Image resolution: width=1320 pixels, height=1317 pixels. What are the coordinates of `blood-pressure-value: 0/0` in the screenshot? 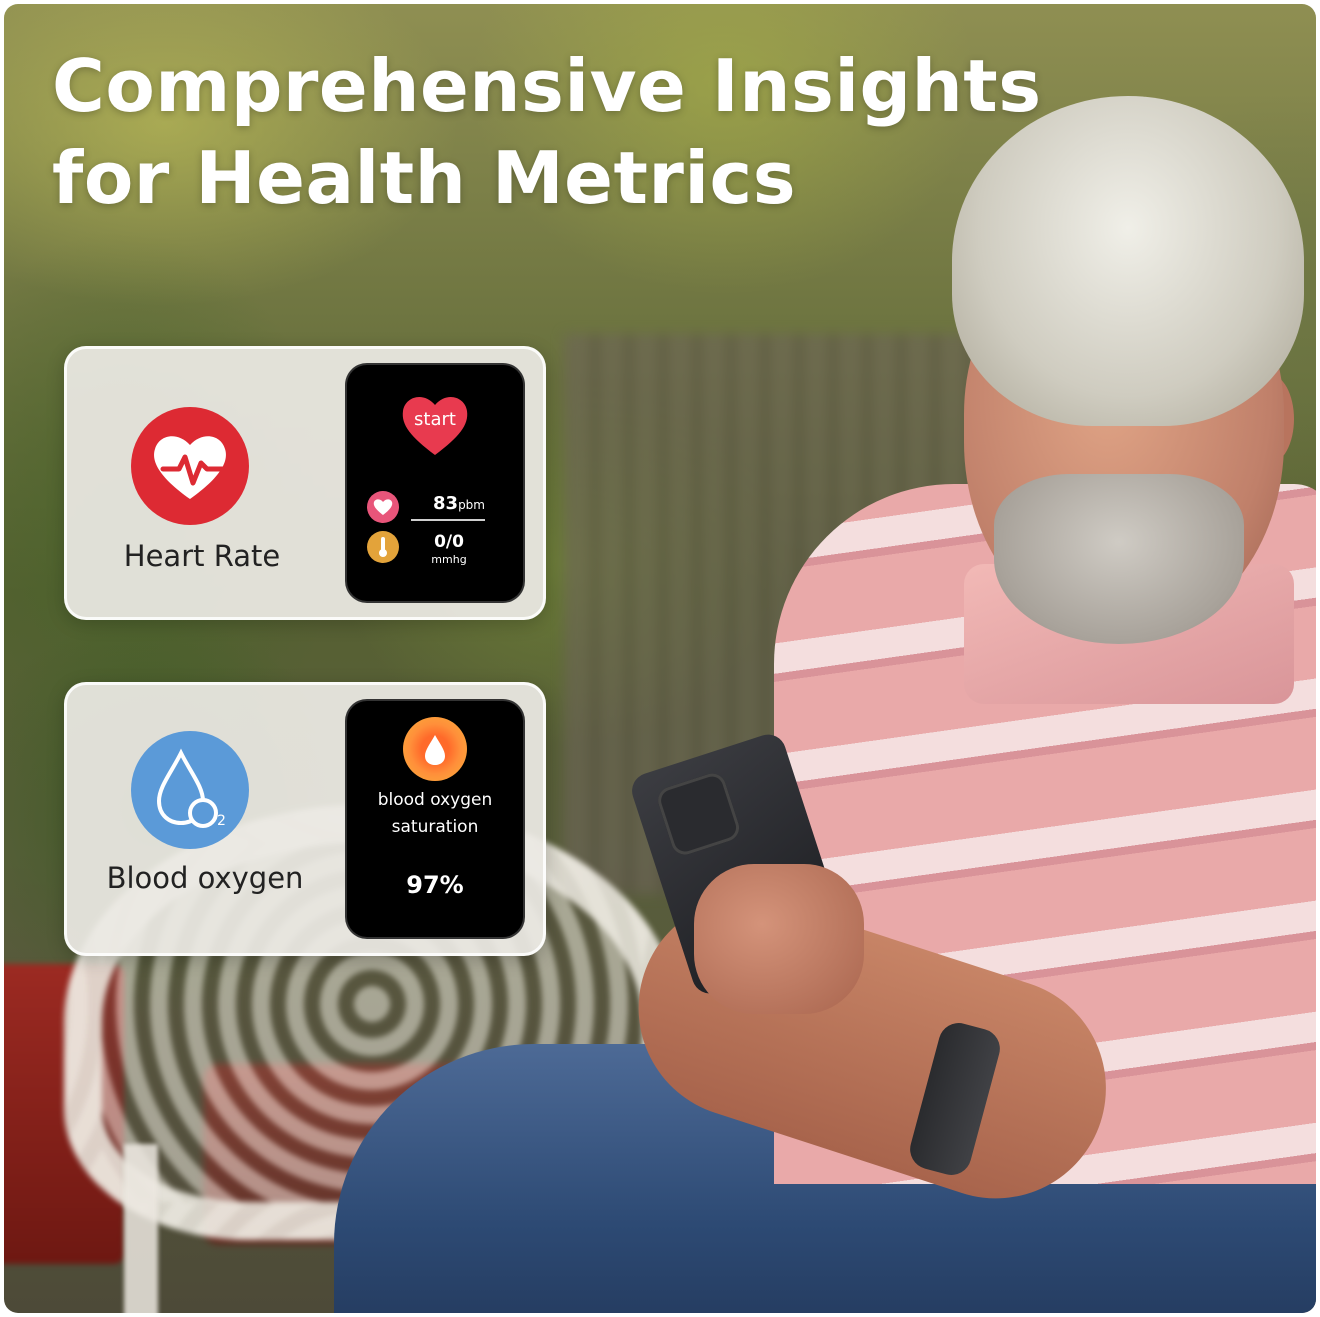 It's located at (449, 542).